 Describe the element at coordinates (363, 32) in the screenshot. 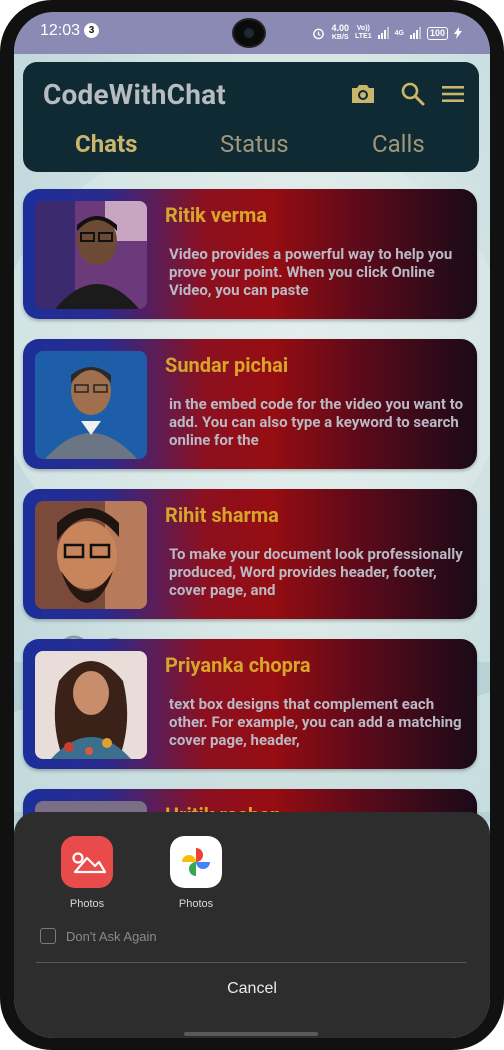

I see `volte-indicator: Vo)) LTE1` at that location.